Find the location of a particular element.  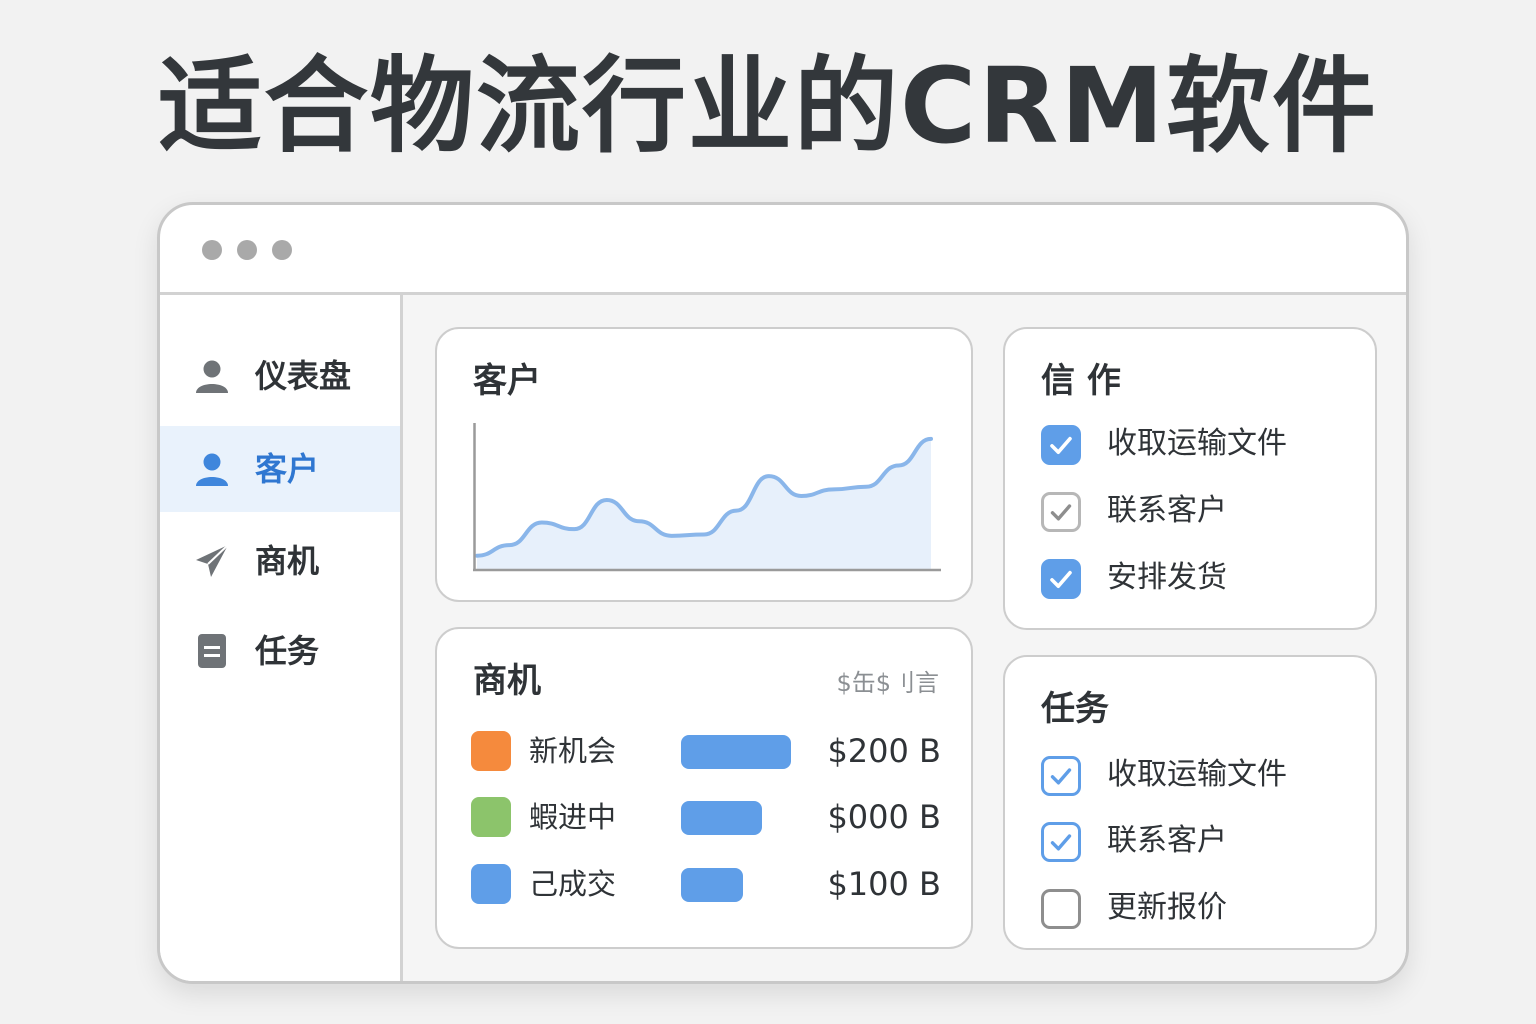

sidebar-item-label: 商机 is located at coordinates (287, 561).